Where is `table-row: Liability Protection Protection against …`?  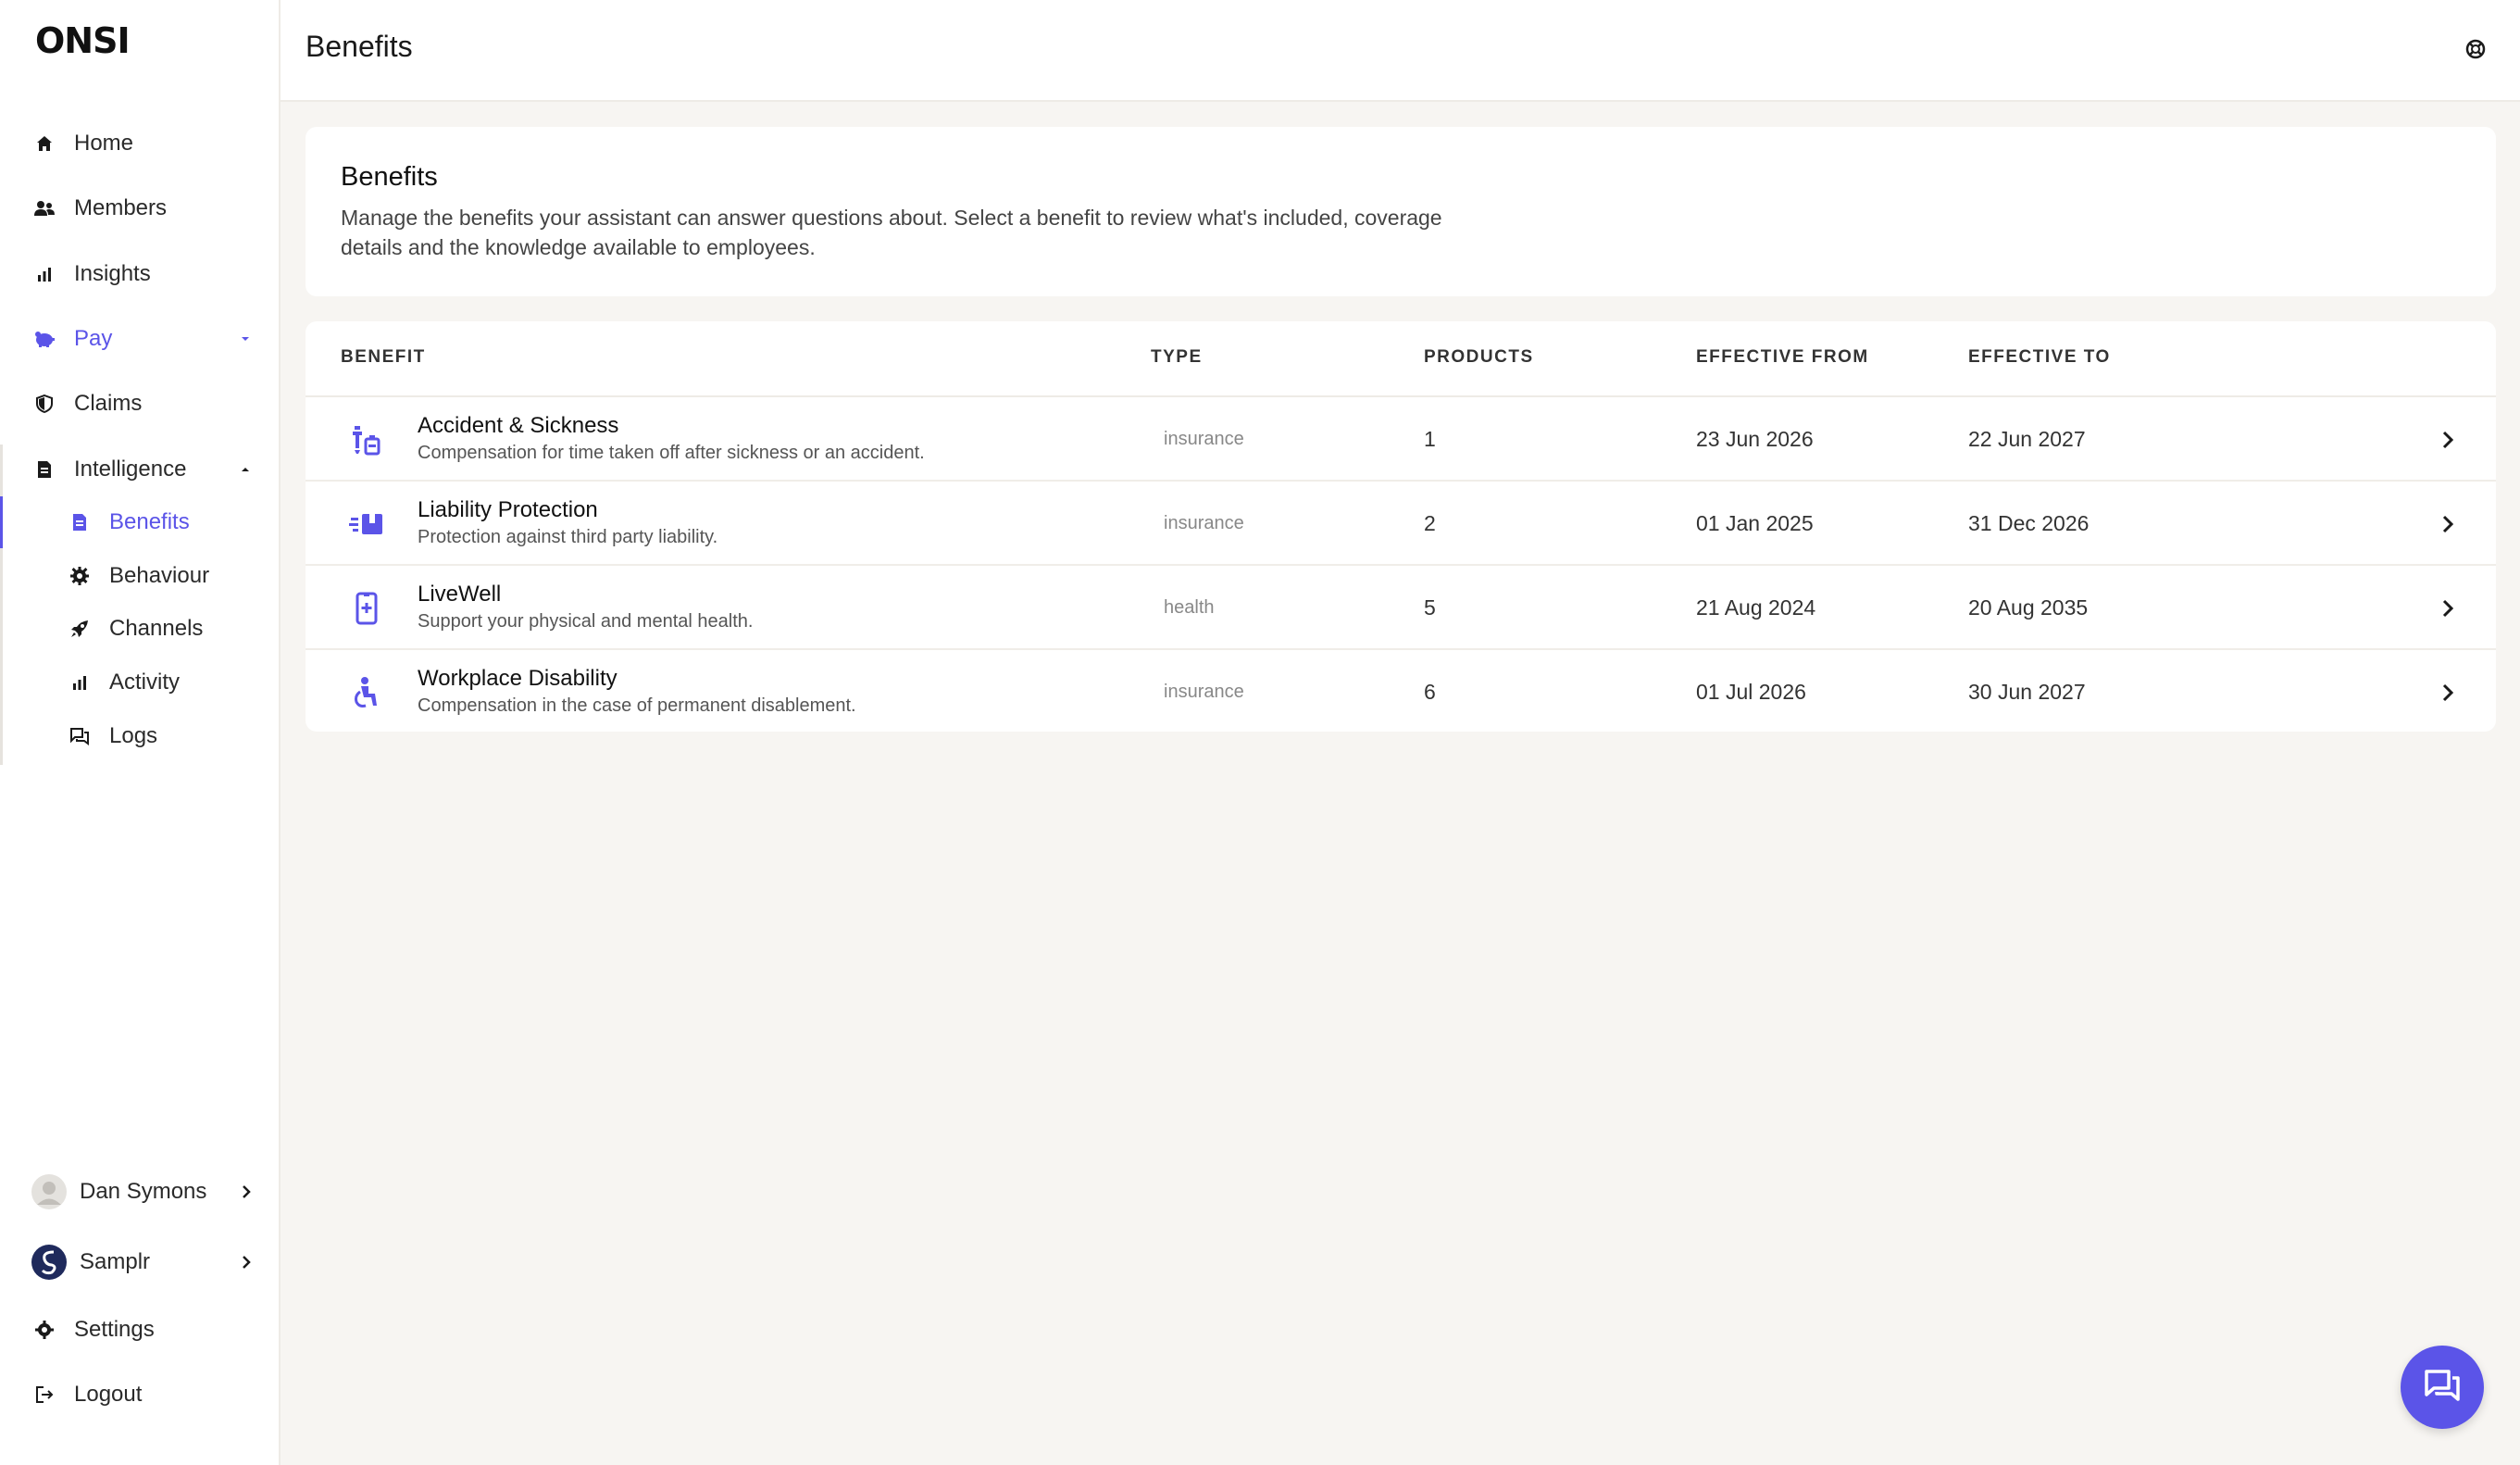 table-row: Liability Protection Protection against … is located at coordinates (1401, 524).